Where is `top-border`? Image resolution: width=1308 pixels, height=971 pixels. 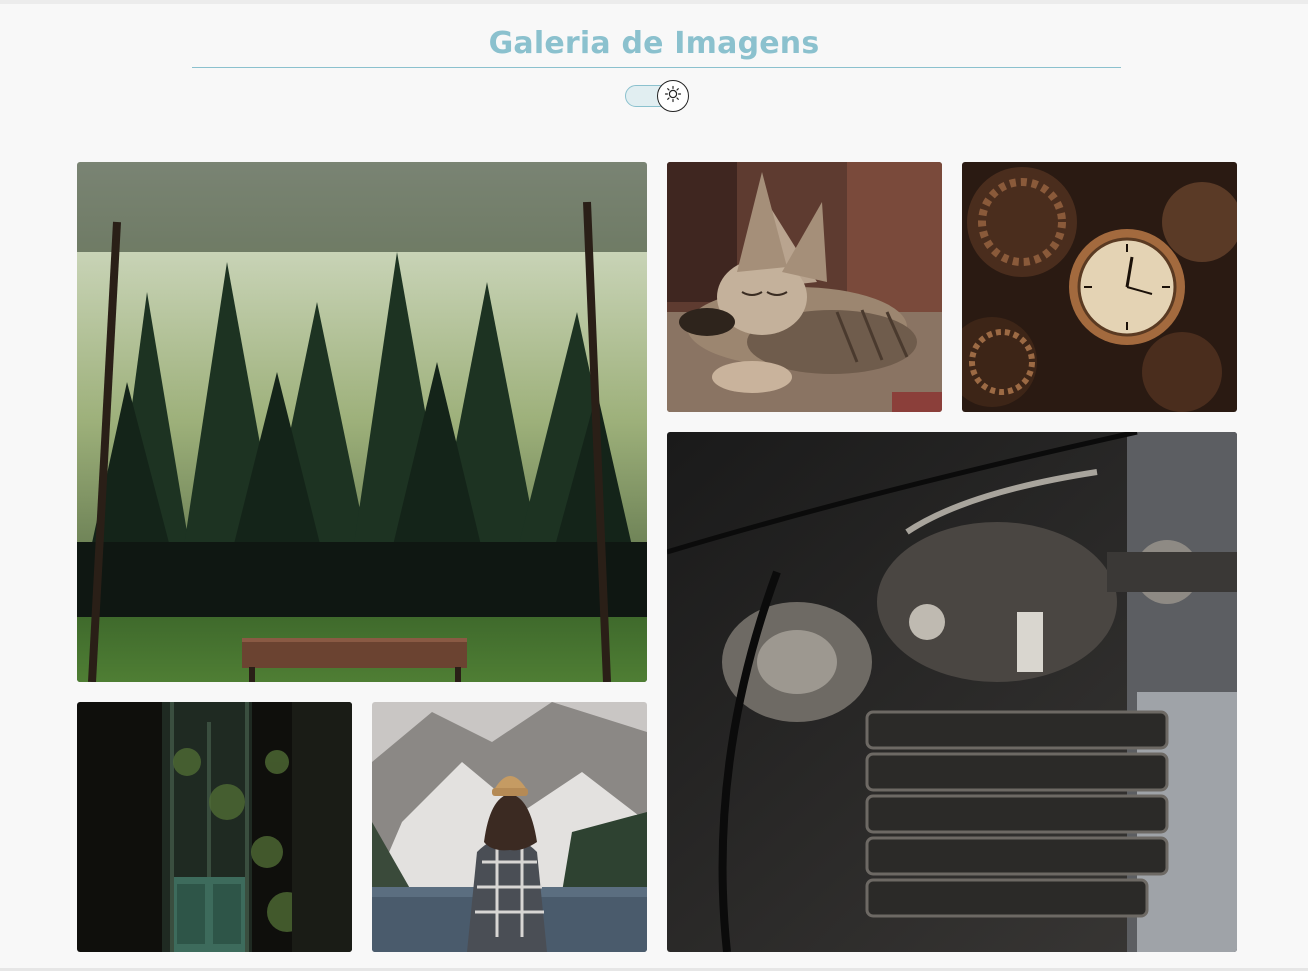
top-border is located at coordinates (654, 2).